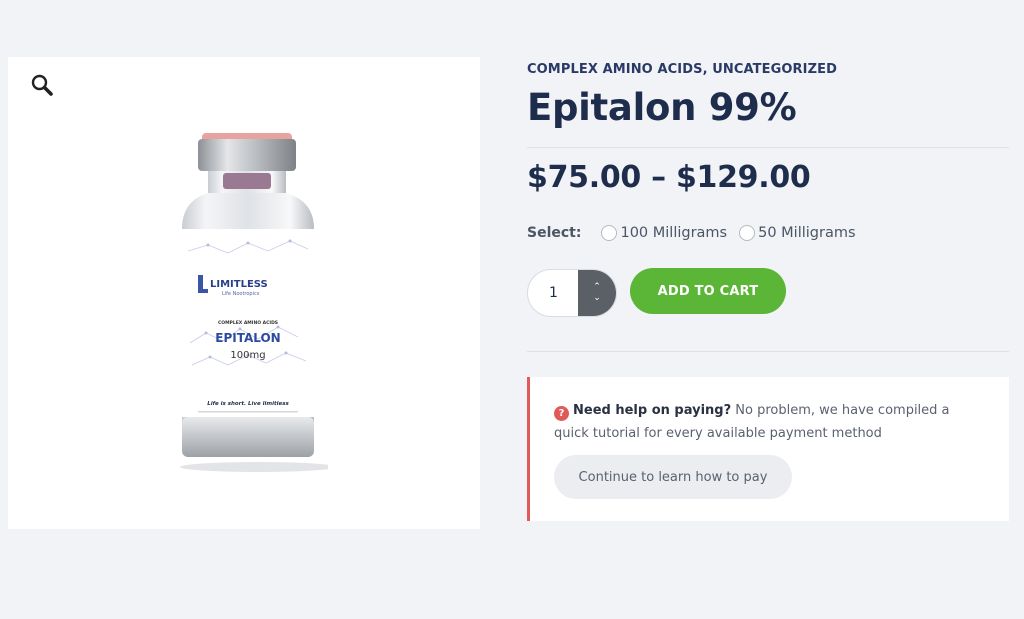 Image resolution: width=1024 pixels, height=619 pixels. I want to click on quantity-stepper-controls: ⌃ ⌄, so click(597, 293).